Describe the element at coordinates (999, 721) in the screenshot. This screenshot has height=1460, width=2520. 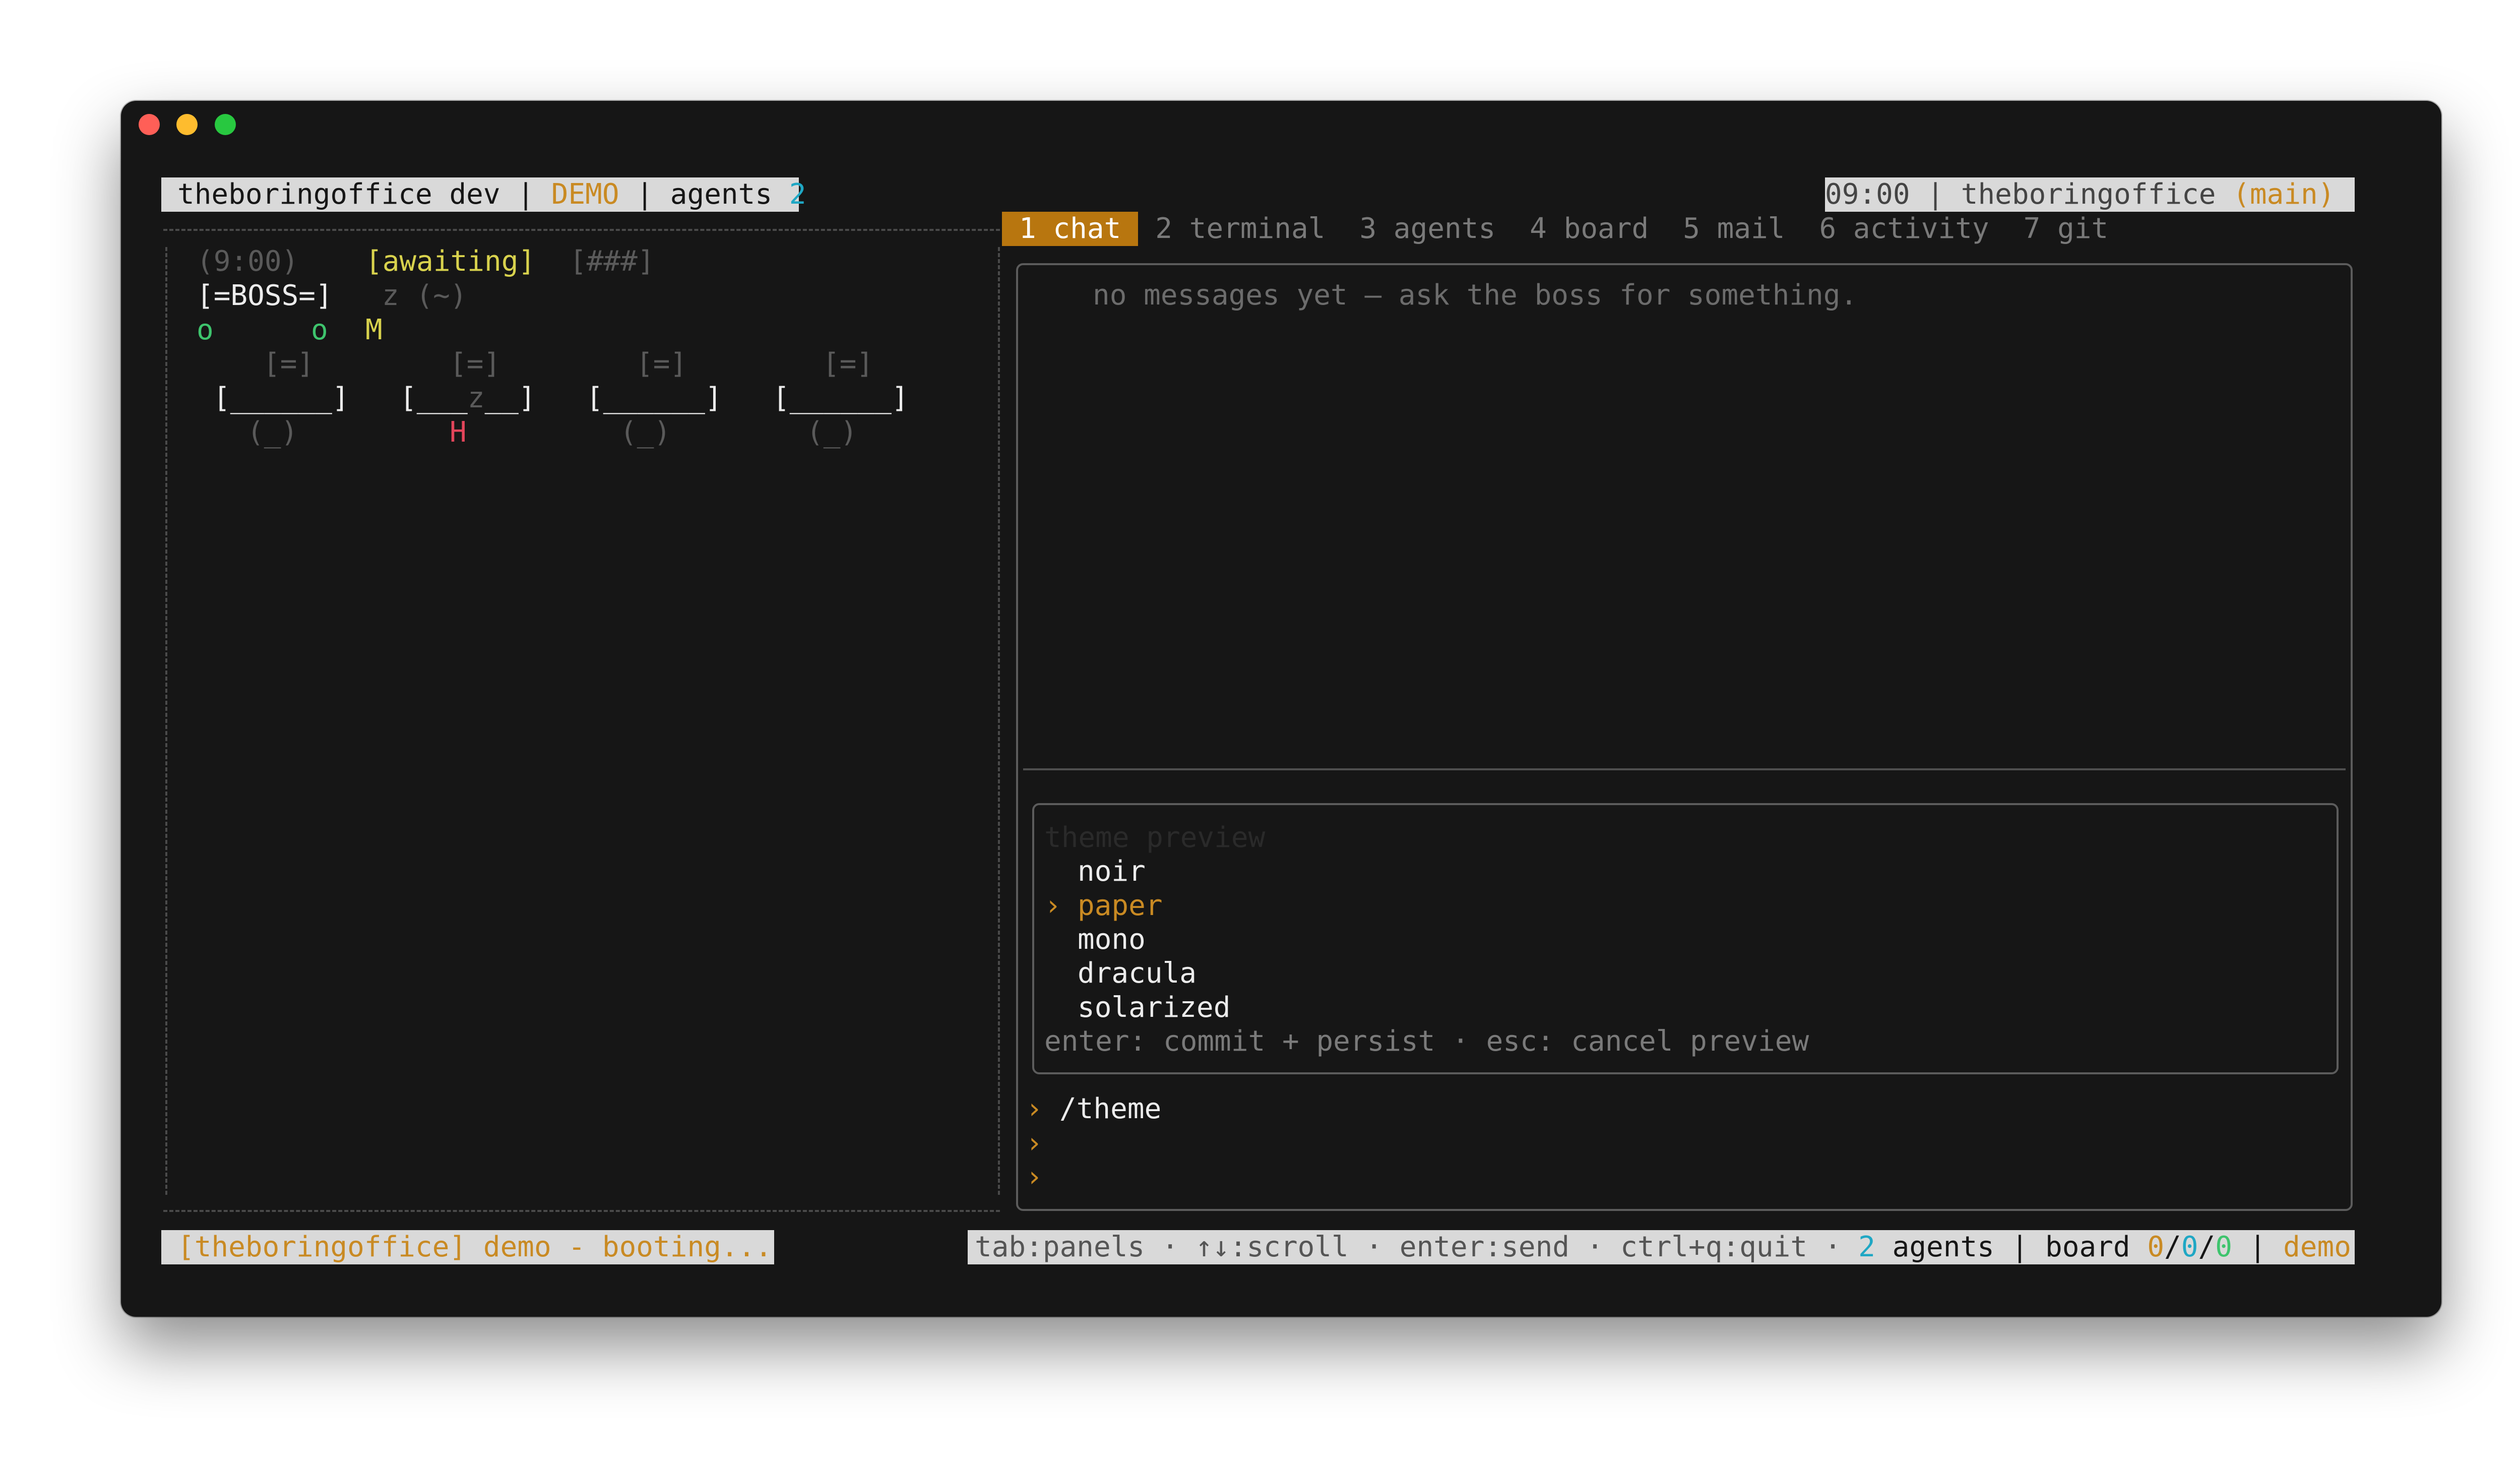
I see `office-panel-right-border` at that location.